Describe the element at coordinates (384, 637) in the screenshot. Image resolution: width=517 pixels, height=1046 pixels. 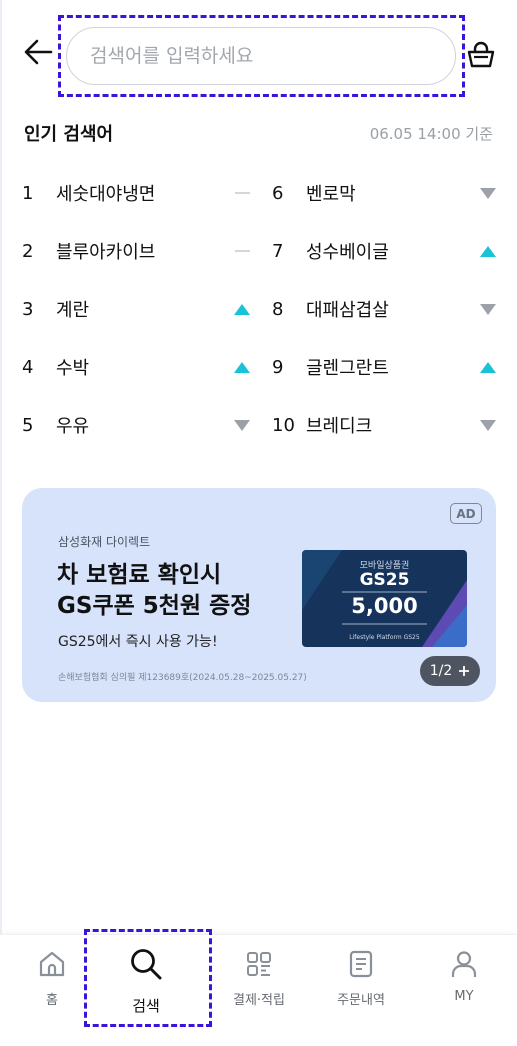
I see `coupon-footer: Lifestyle Platform GS25` at that location.